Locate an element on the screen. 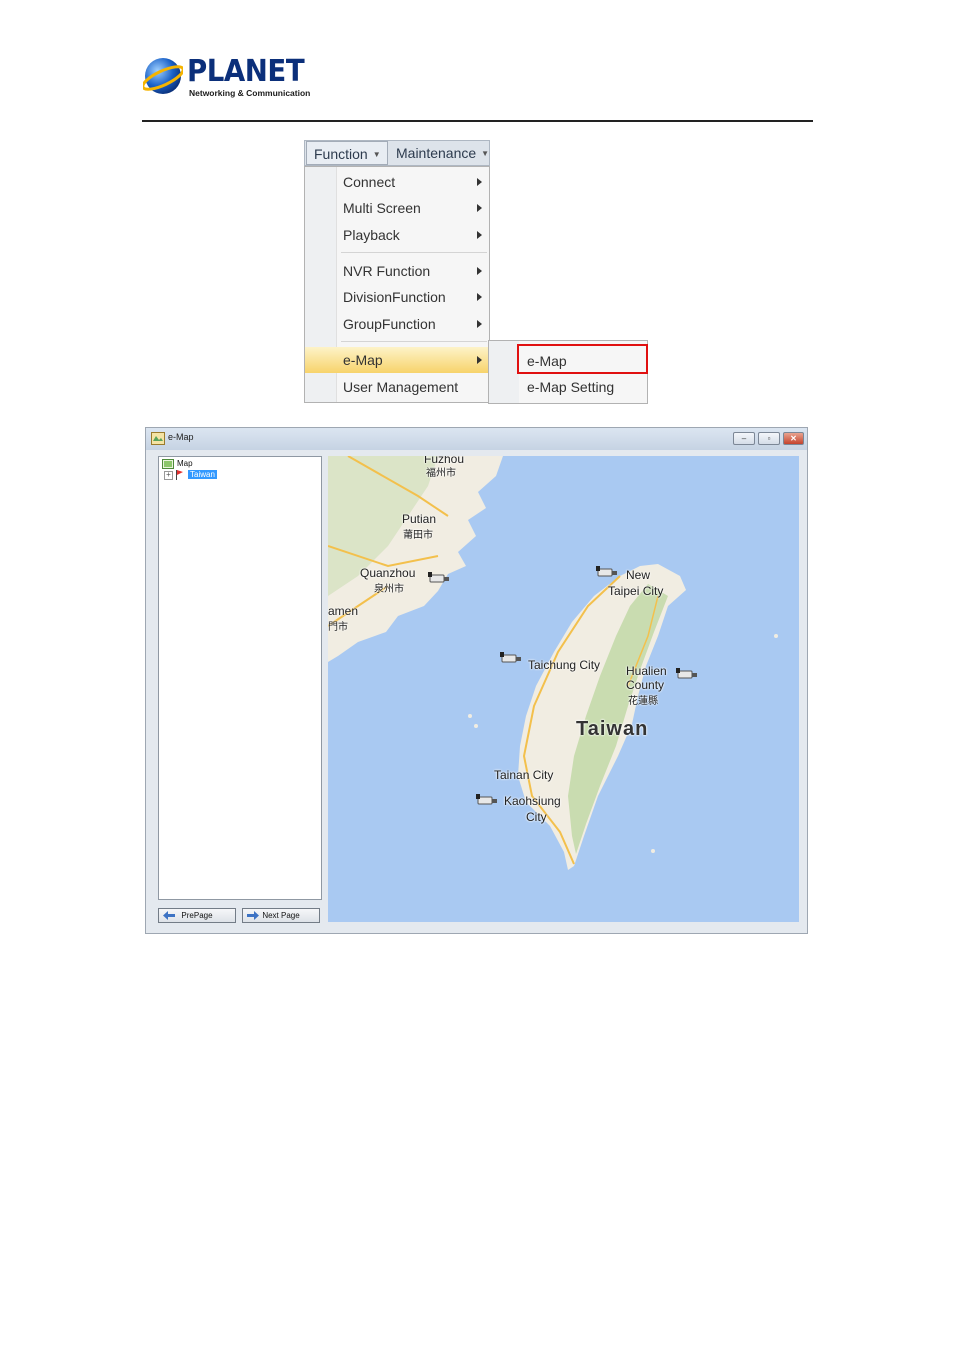 The image size is (954, 1350). map-label-tainan: Tainan City is located at coordinates (524, 775).